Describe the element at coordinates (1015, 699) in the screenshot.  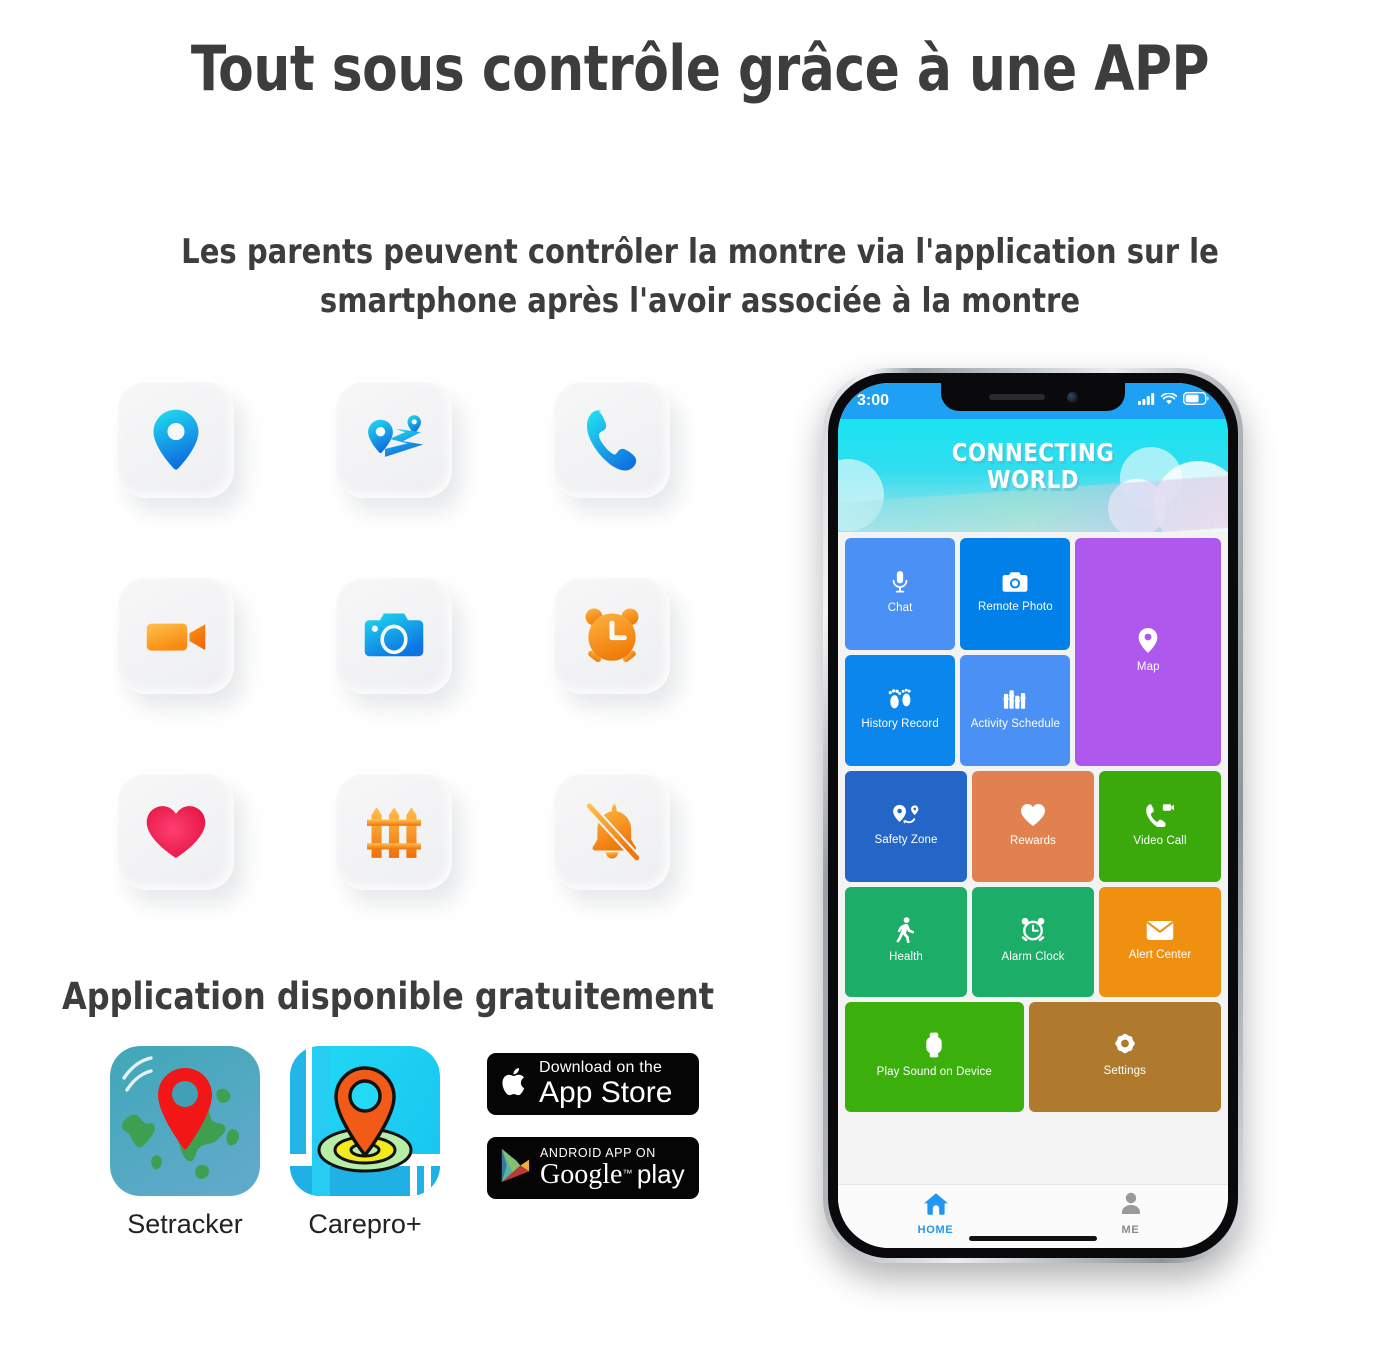
I see `activity-books-icon` at that location.